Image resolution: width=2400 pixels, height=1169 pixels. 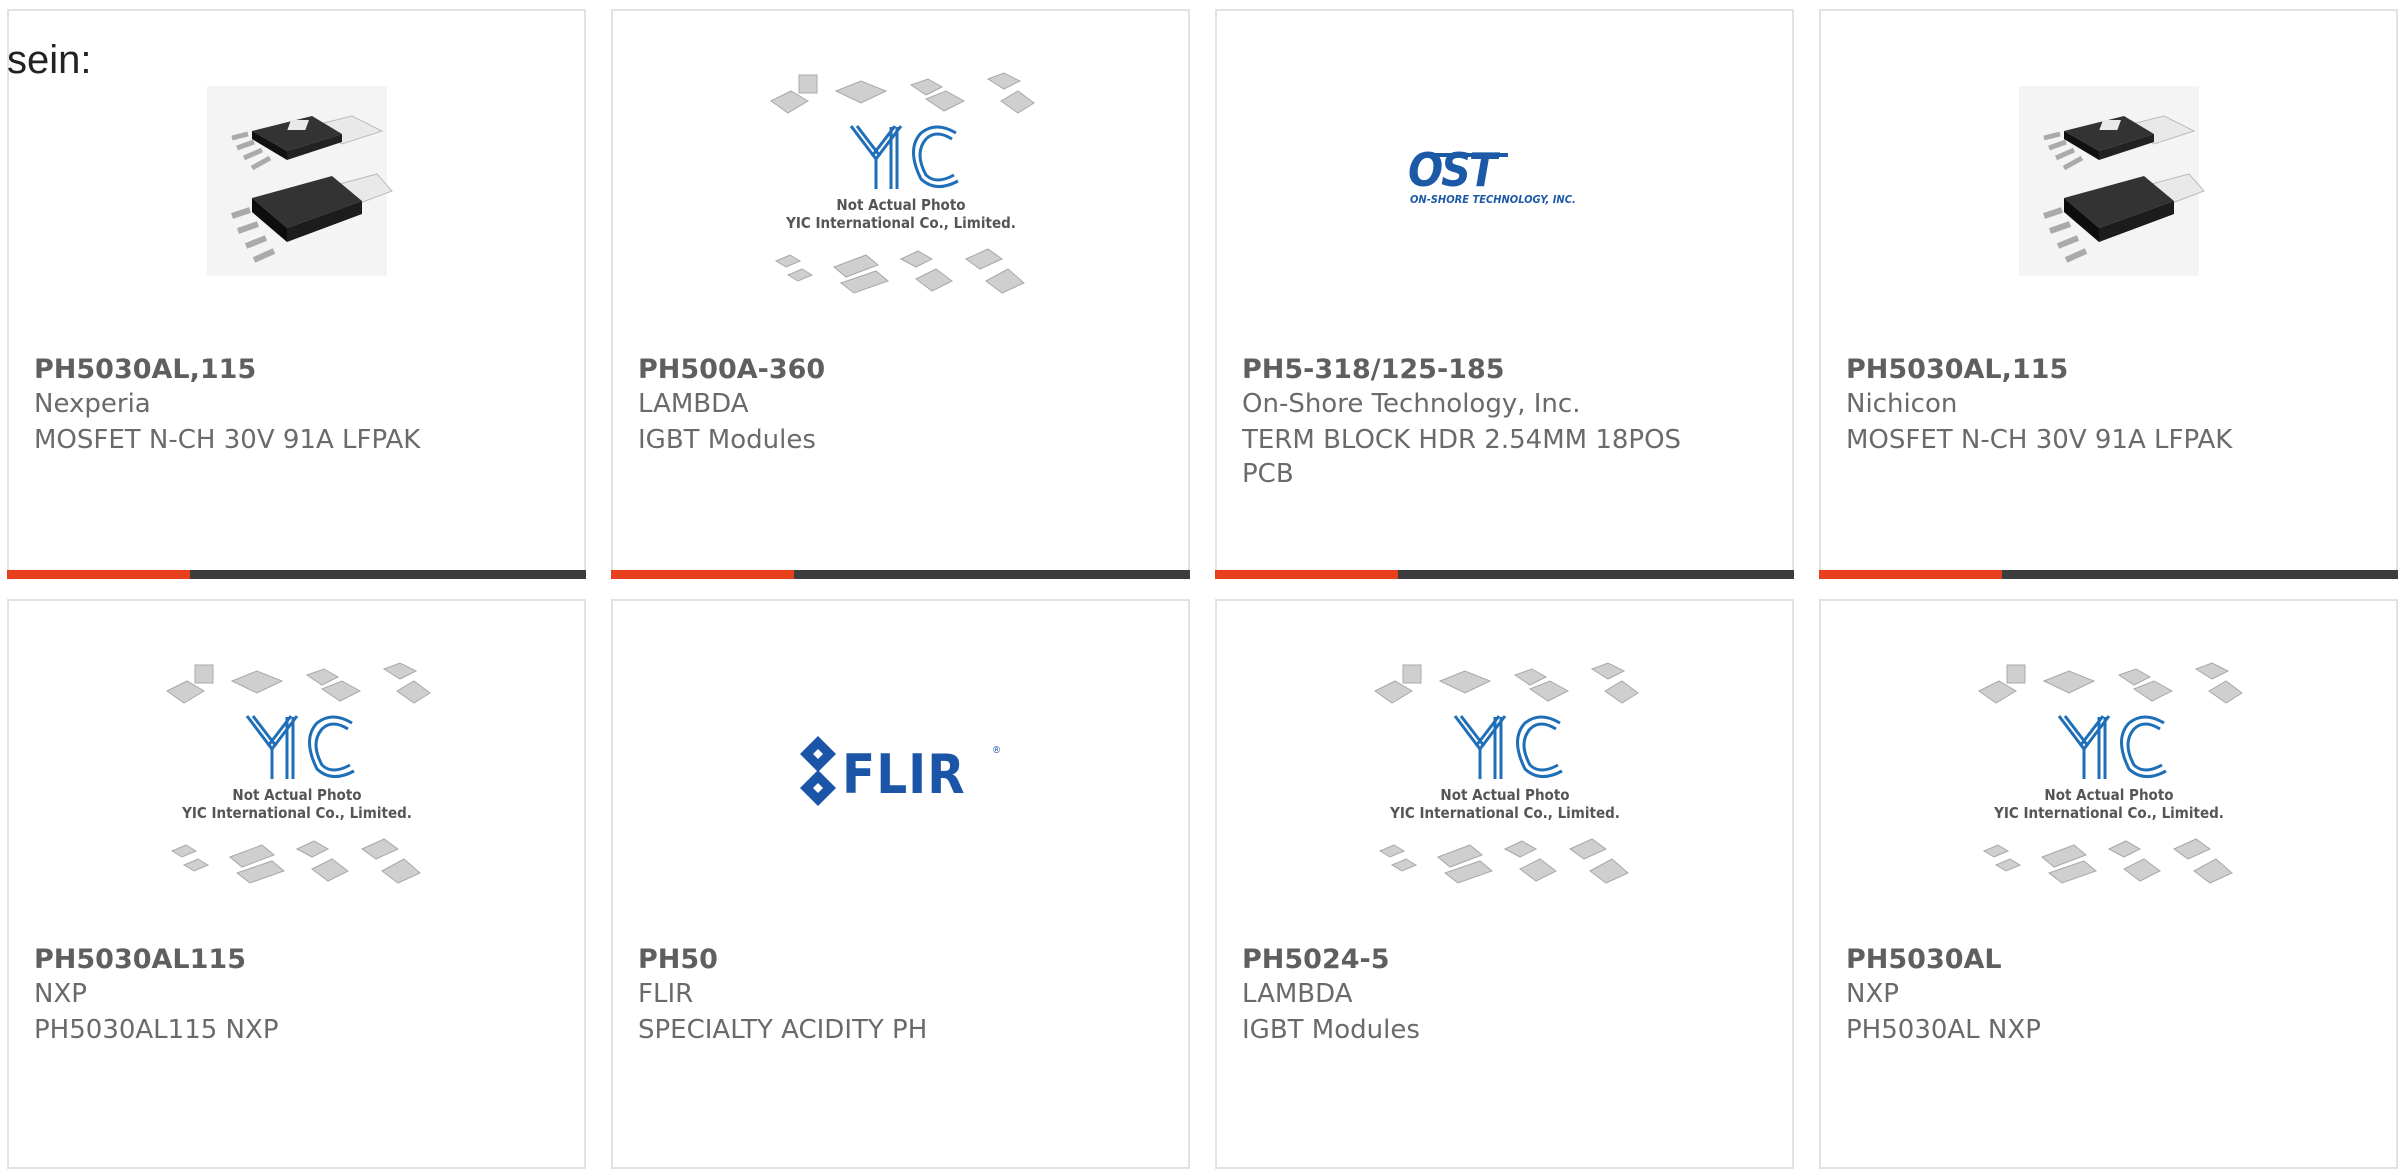 I want to click on product-image: OST ON-SHORE TECHNOLOGY, INC., so click(x=1504, y=181).